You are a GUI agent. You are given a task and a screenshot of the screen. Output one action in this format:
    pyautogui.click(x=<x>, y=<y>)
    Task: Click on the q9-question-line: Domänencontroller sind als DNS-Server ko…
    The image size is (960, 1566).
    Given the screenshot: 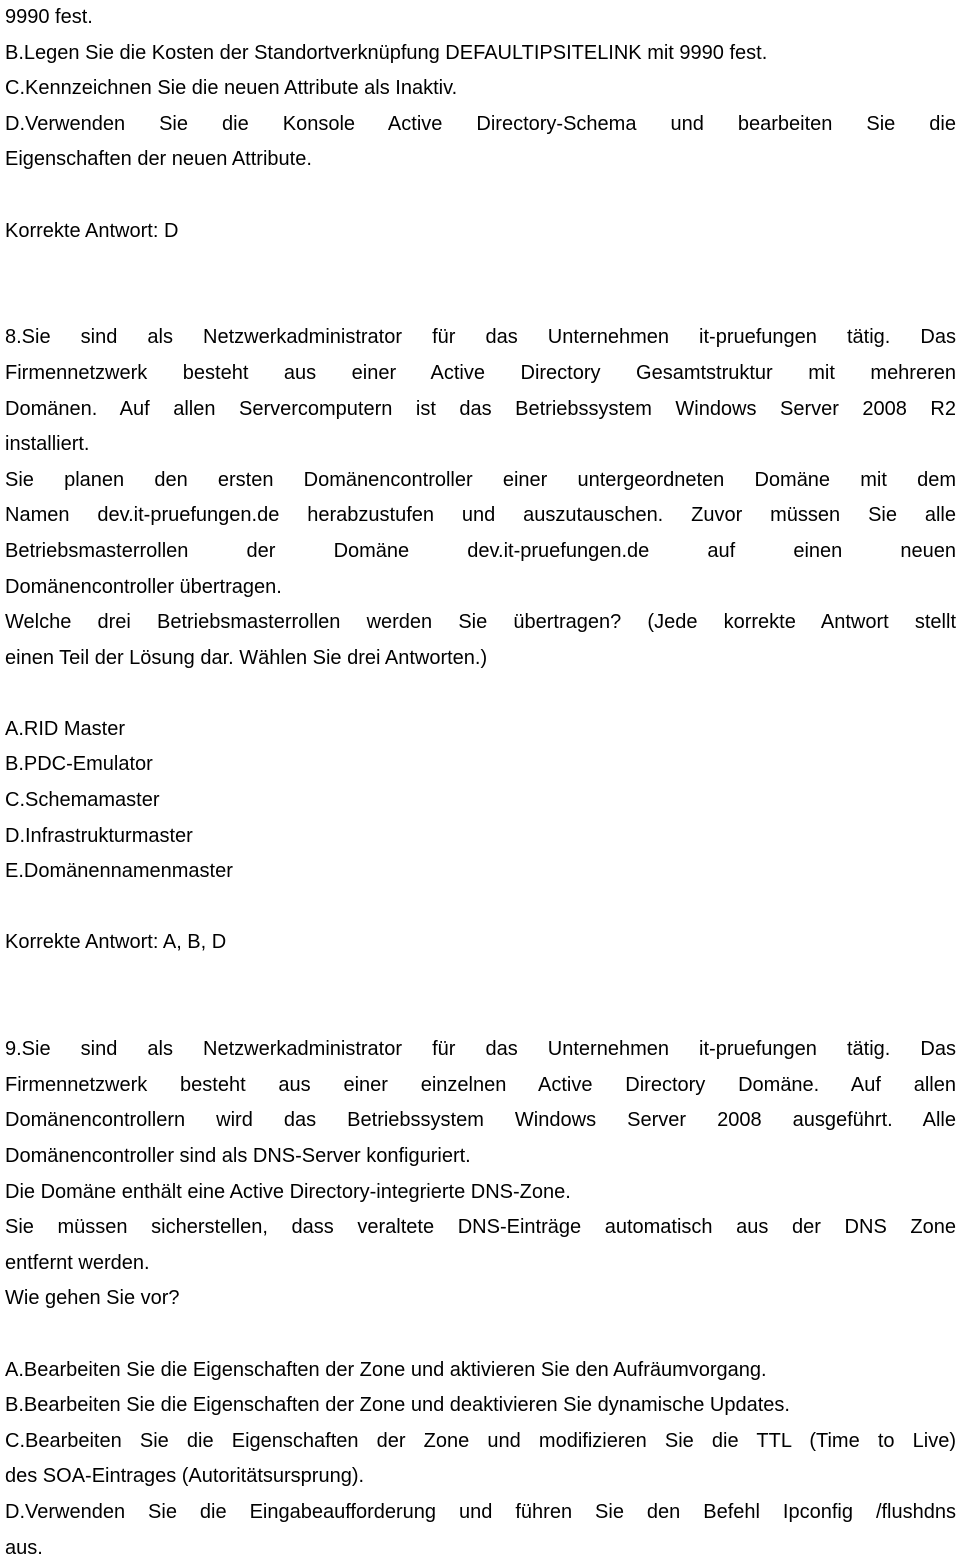 What is the action you would take?
    pyautogui.click(x=238, y=1156)
    